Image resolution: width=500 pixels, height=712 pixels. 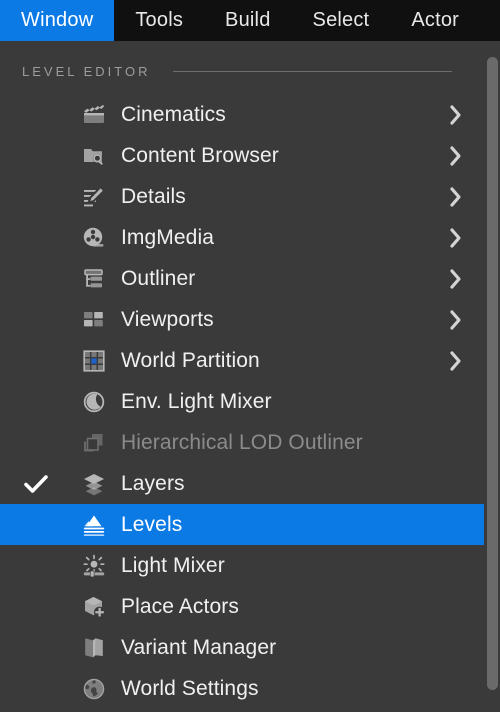 What do you see at coordinates (190, 688) in the screenshot?
I see `menu-item-label: World Settings` at bounding box center [190, 688].